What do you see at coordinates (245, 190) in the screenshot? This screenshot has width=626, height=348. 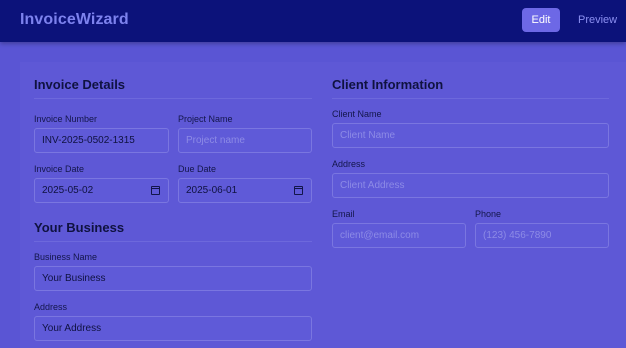 I see `due-date-input: 2025-06-01` at bounding box center [245, 190].